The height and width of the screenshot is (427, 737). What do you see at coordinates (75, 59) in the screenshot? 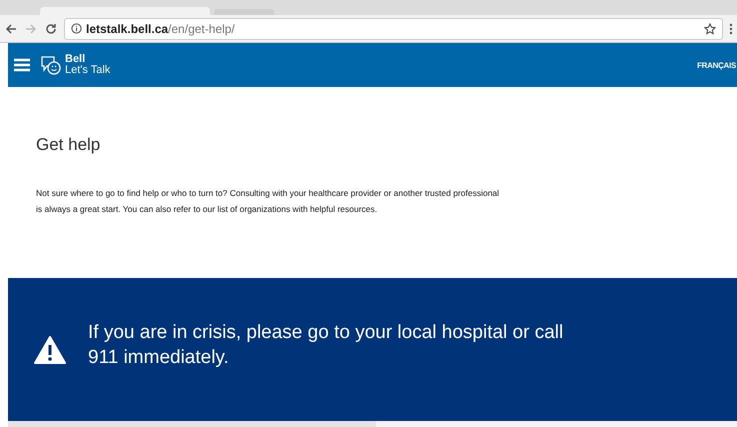
I see `logo-text: Bell` at bounding box center [75, 59].